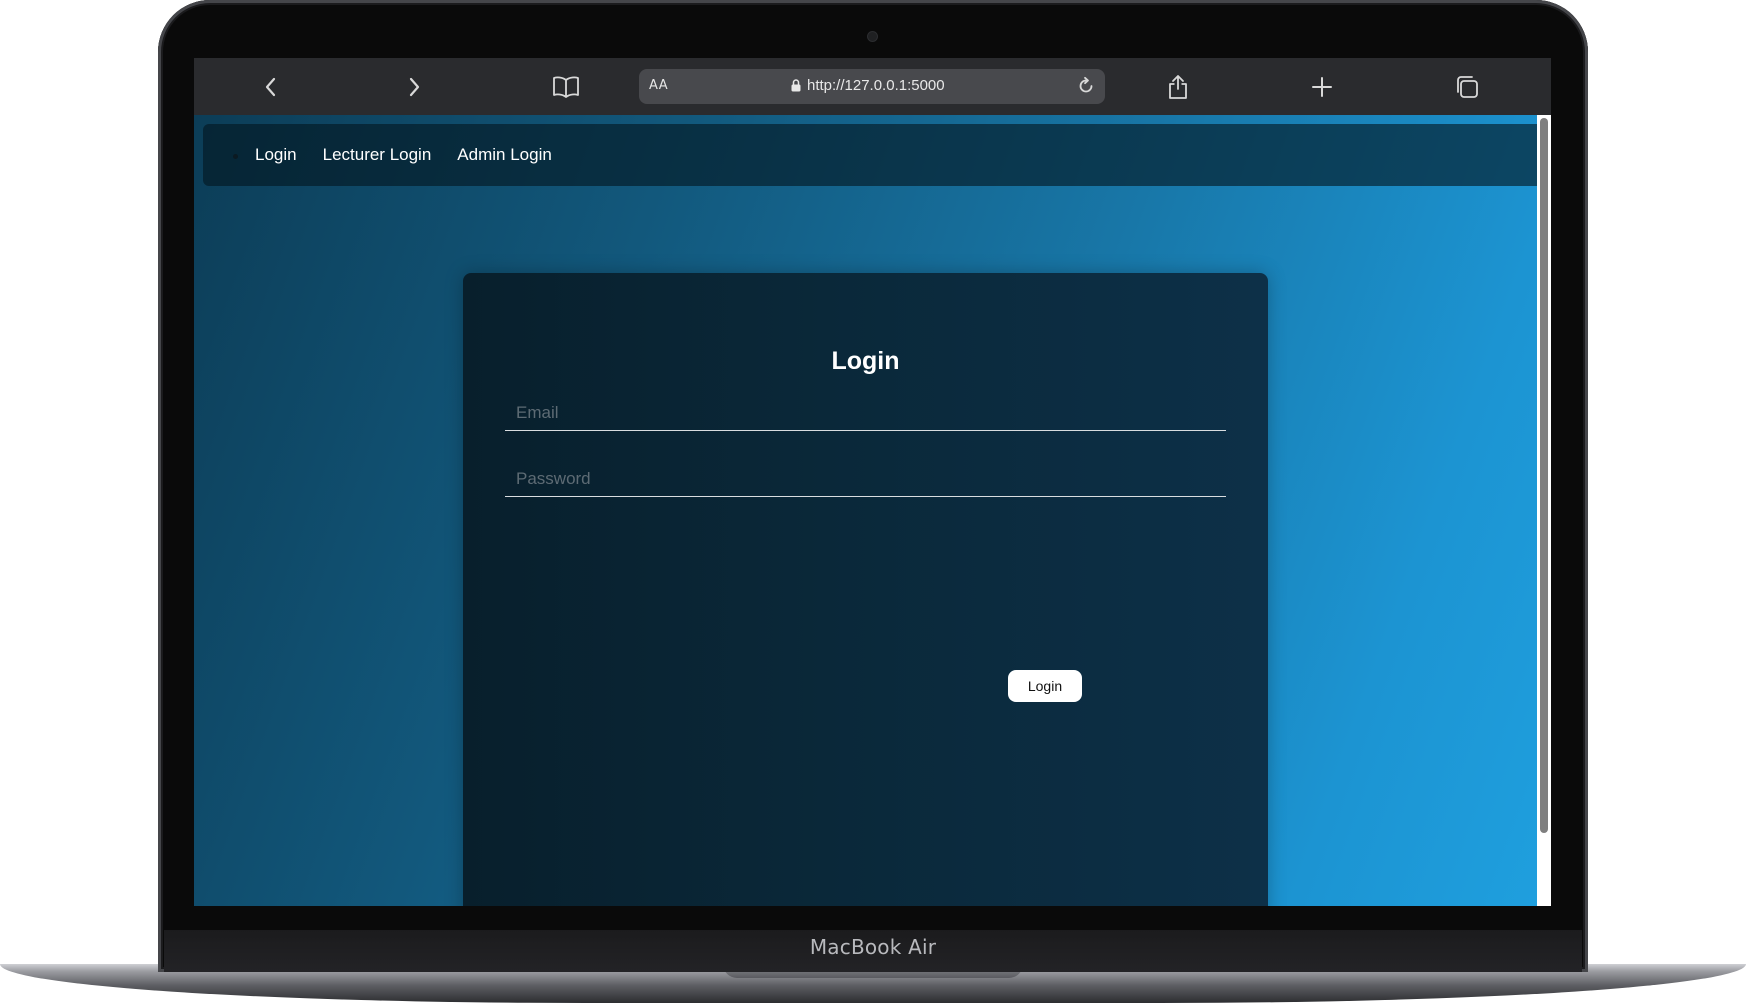  I want to click on camera-icon, so click(872, 36).